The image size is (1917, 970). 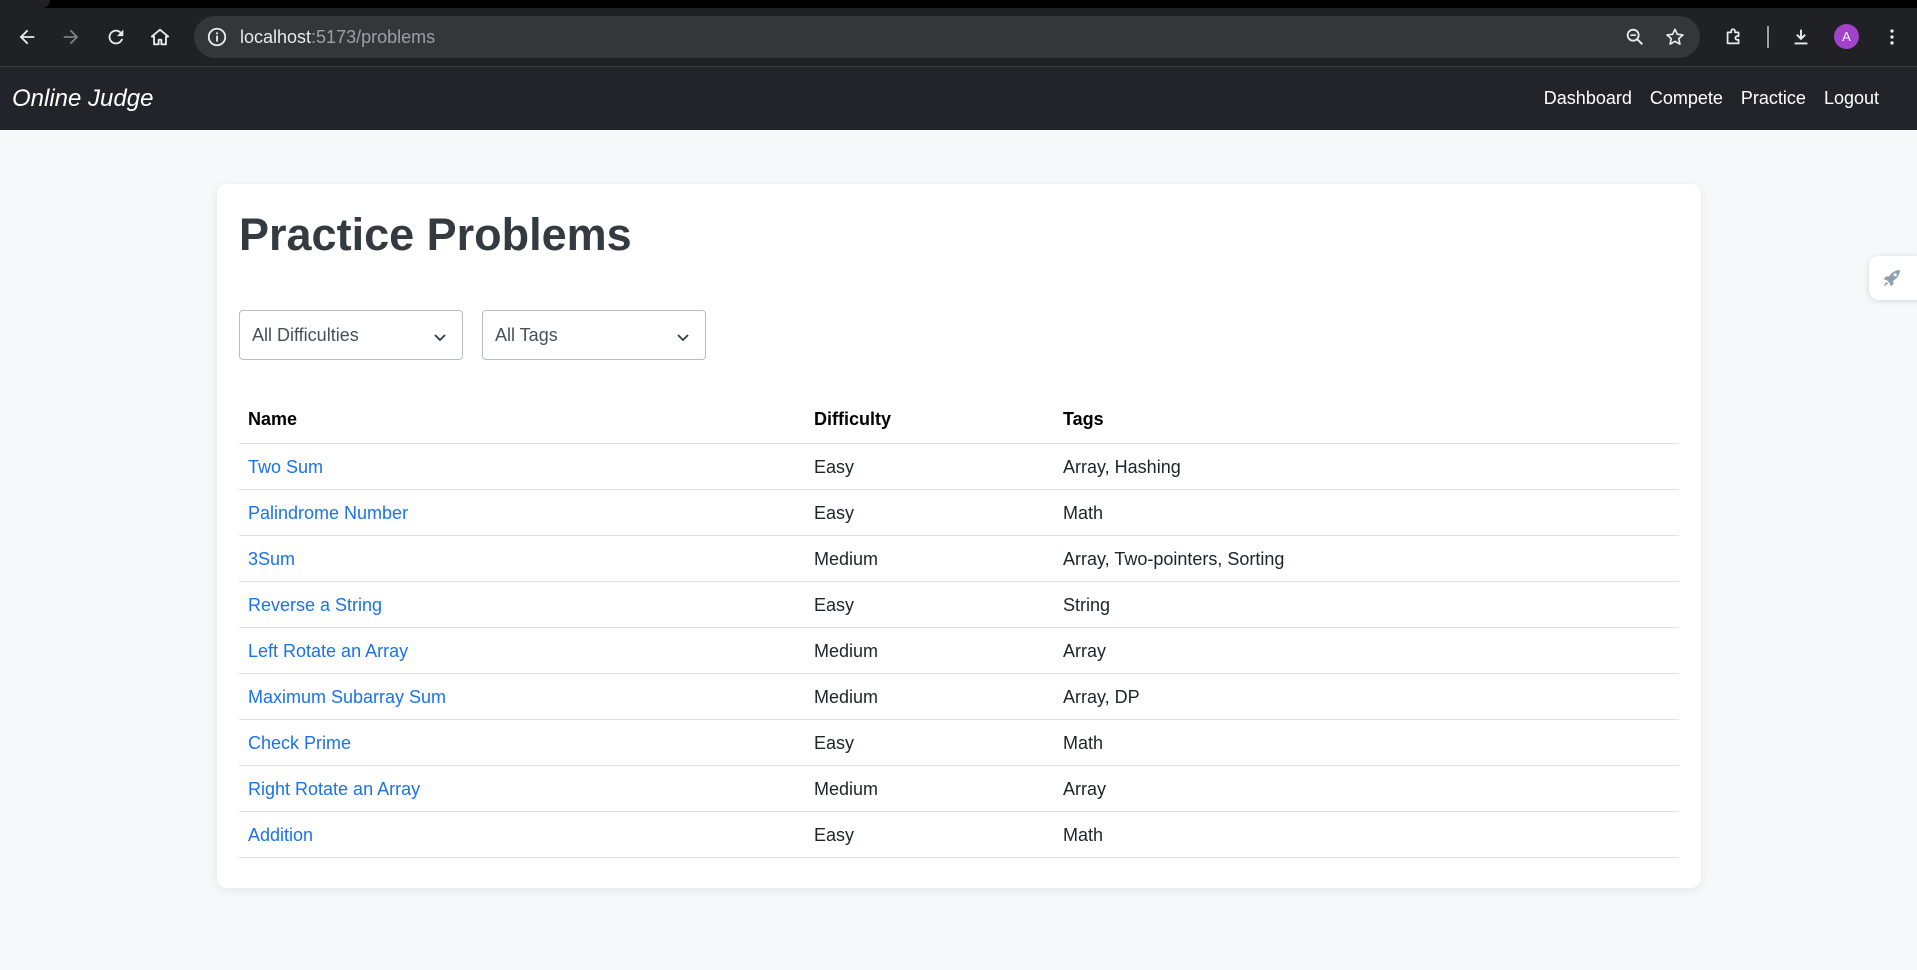 I want to click on table-header: Name Difficulty Tags, so click(x=959, y=419).